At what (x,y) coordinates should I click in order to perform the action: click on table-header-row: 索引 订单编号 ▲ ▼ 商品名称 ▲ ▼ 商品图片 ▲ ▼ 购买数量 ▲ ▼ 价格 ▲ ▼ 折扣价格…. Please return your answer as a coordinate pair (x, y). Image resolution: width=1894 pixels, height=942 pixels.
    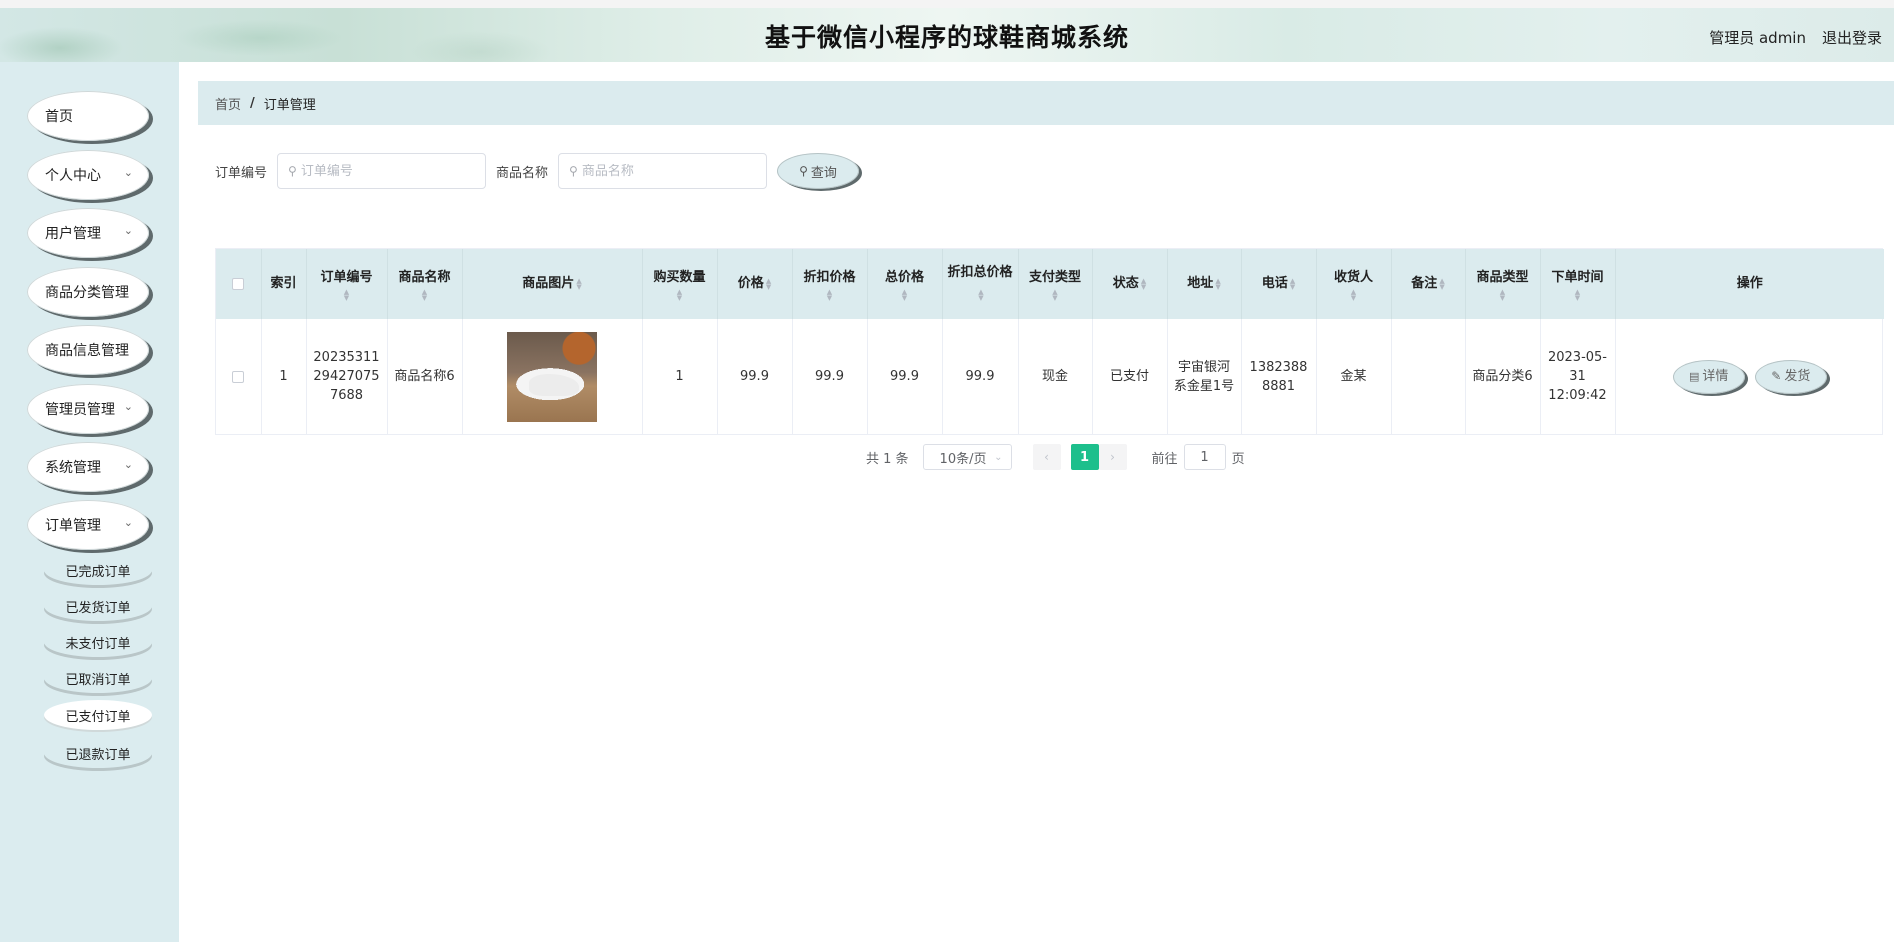
    Looking at the image, I should click on (1050, 284).